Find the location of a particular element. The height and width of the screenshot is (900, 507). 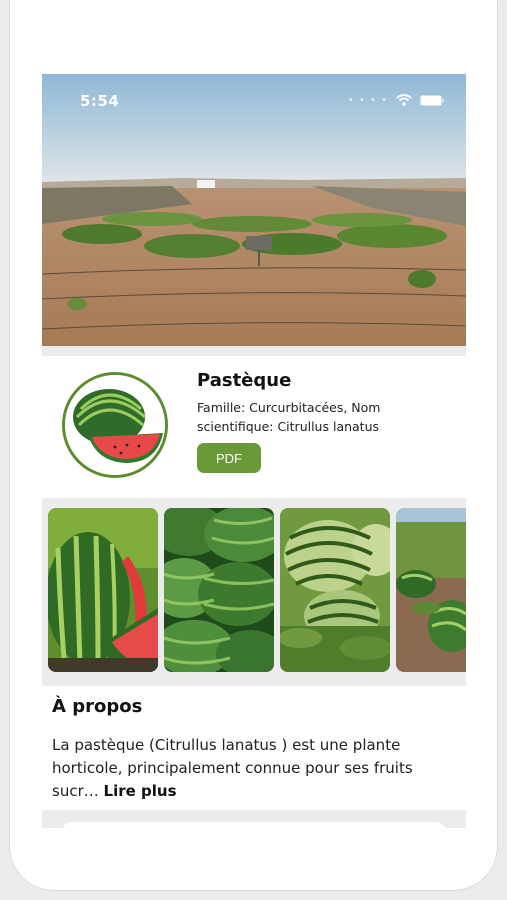

pdf-button: PDF is located at coordinates (229, 458).